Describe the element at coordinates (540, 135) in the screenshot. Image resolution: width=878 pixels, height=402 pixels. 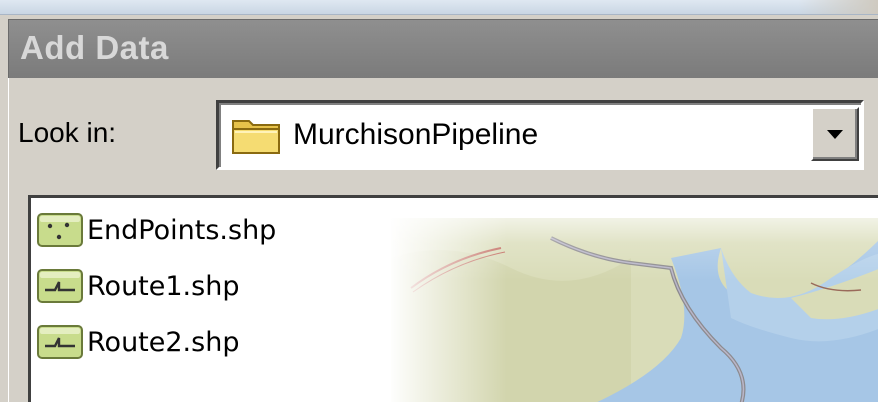
I see `look-in-dropdown: MurchisonPipeline` at that location.